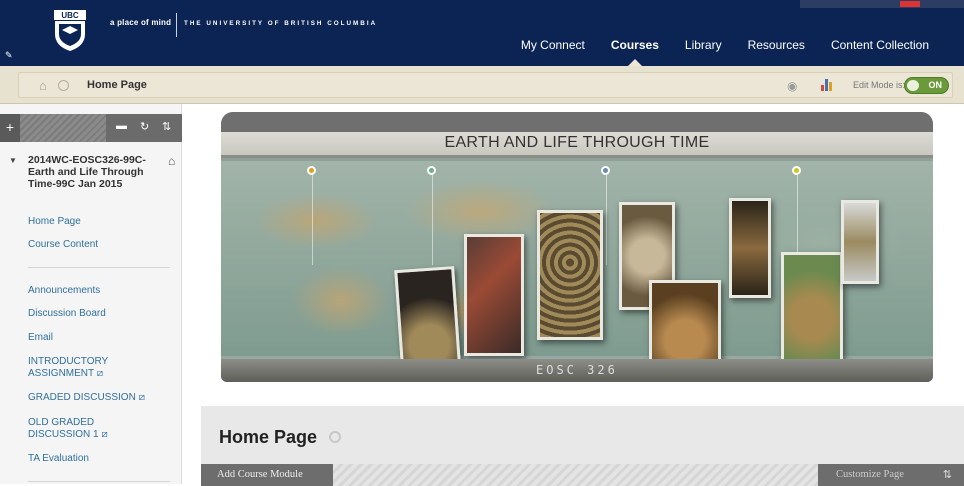  Describe the element at coordinates (103, 222) in the screenshot. I see `sidebar-item-home-page: Home Page` at that location.